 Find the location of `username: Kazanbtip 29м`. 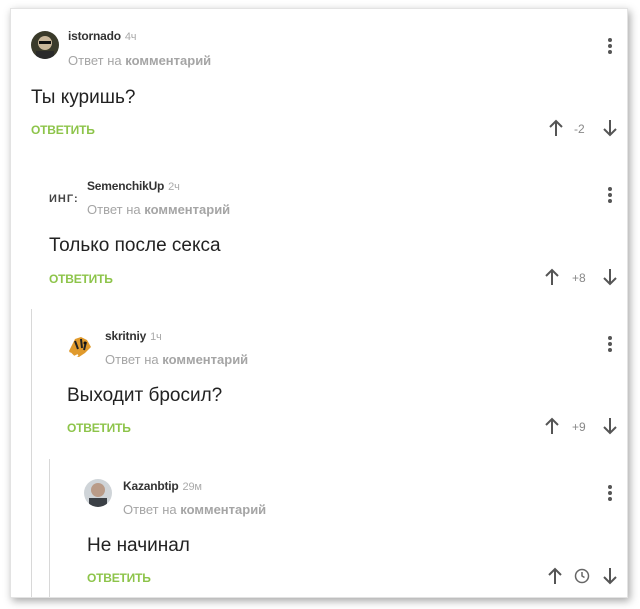

username: Kazanbtip 29м is located at coordinates (162, 486).